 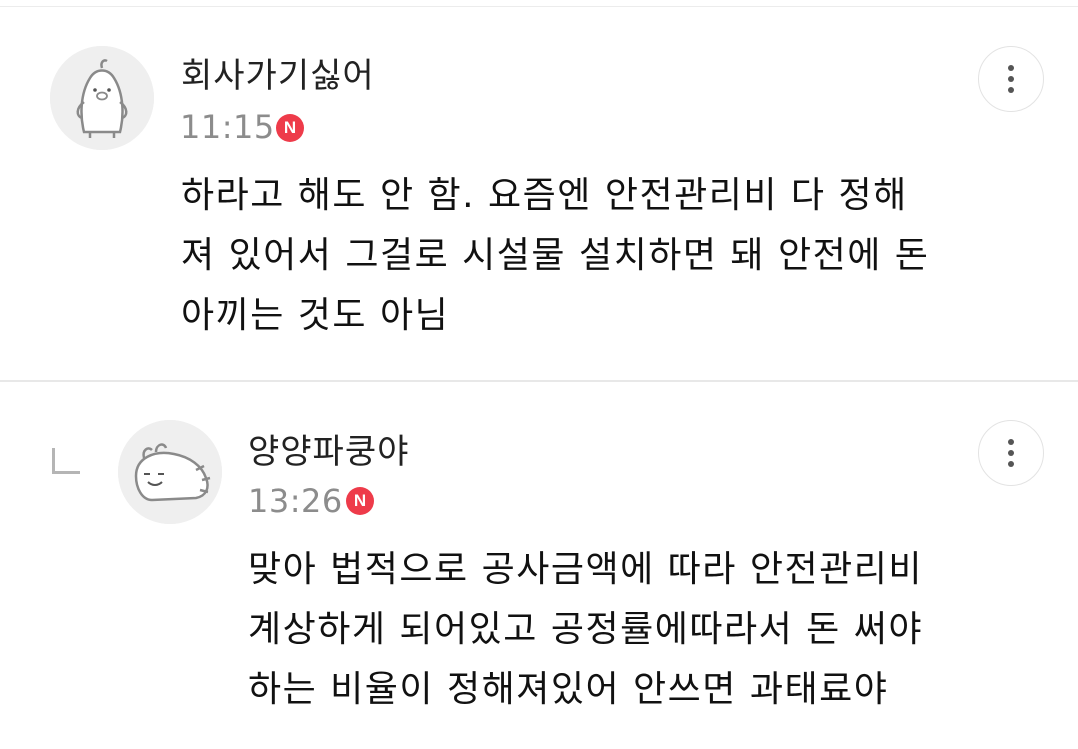 What do you see at coordinates (66, 461) in the screenshot?
I see `reply-arrow-icon` at bounding box center [66, 461].